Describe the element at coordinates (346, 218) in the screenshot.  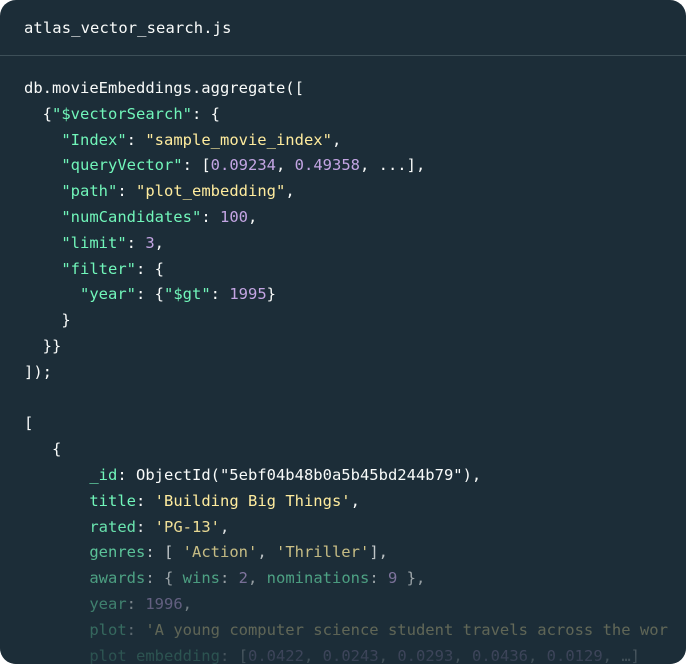
I see `code-line: "numCandidates": 100,` at that location.